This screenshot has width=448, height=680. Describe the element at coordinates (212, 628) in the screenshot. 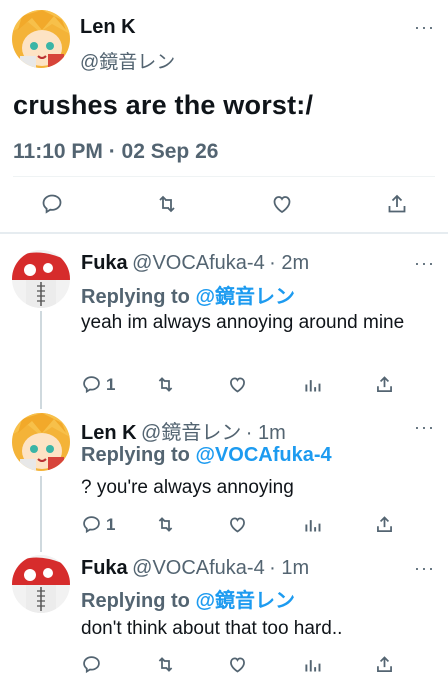

I see `reply-text: don't think about that too hard..` at that location.